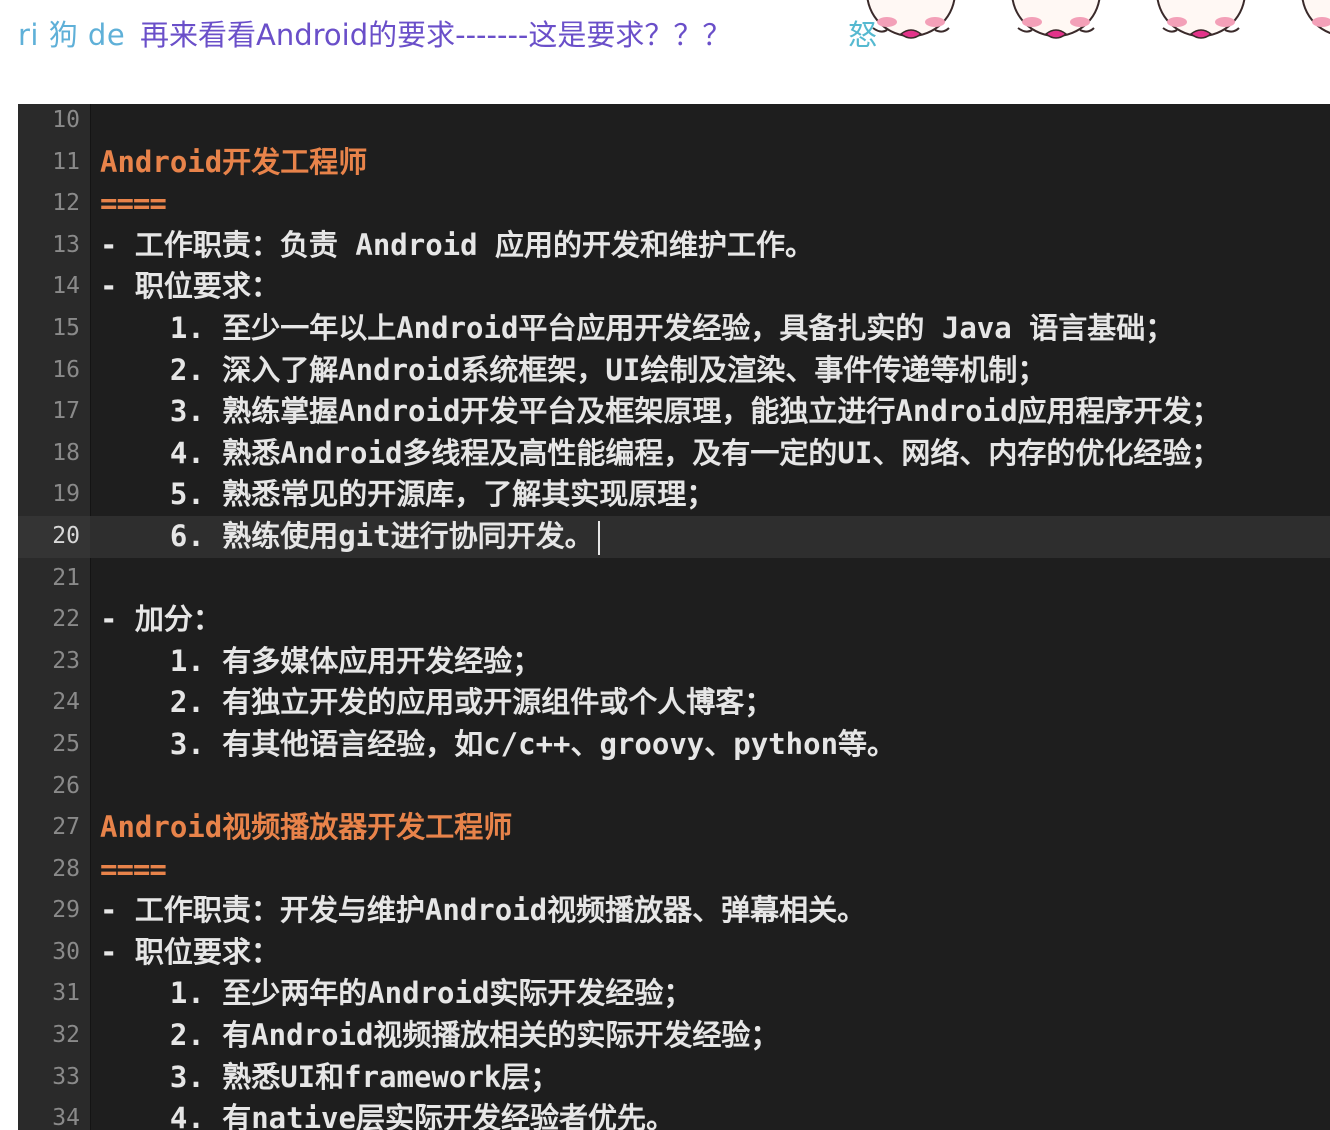 The height and width of the screenshot is (1130, 1330). I want to click on line-content: 2. 有独立开发的应用或开源组件或个人博客；, so click(437, 702).